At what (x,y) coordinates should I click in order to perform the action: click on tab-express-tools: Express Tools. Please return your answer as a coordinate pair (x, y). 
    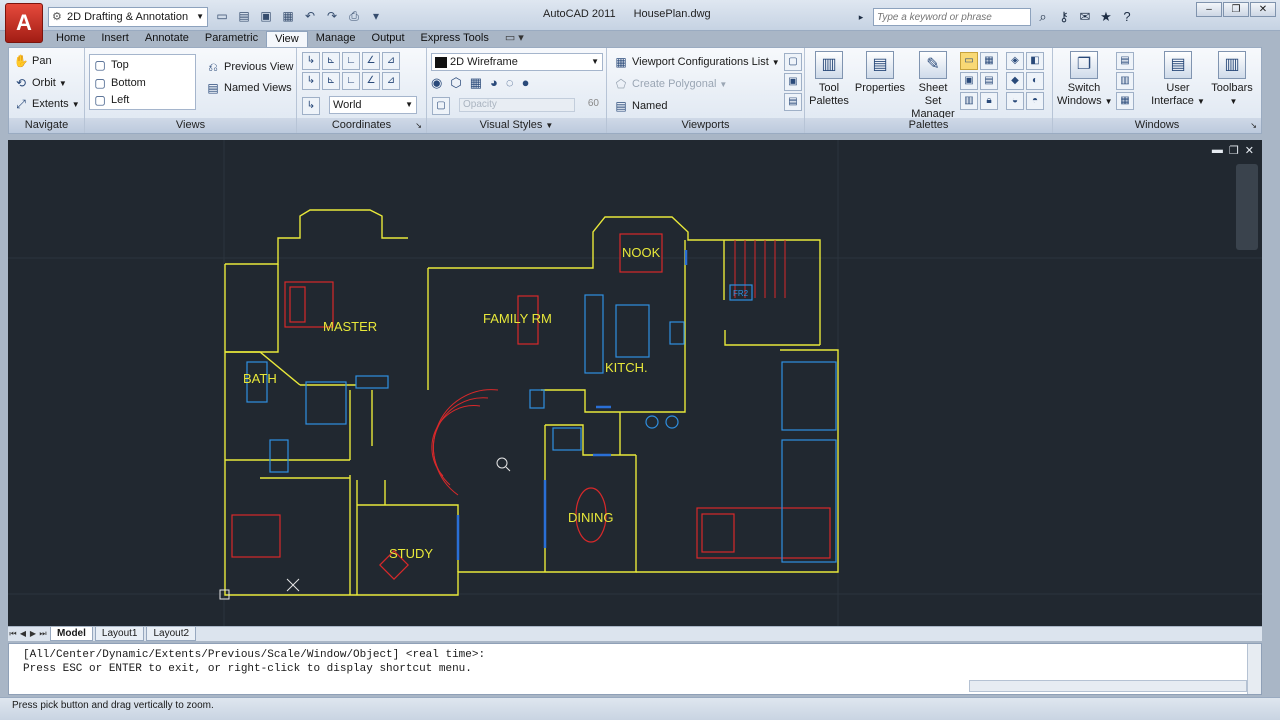
    Looking at the image, I should click on (455, 39).